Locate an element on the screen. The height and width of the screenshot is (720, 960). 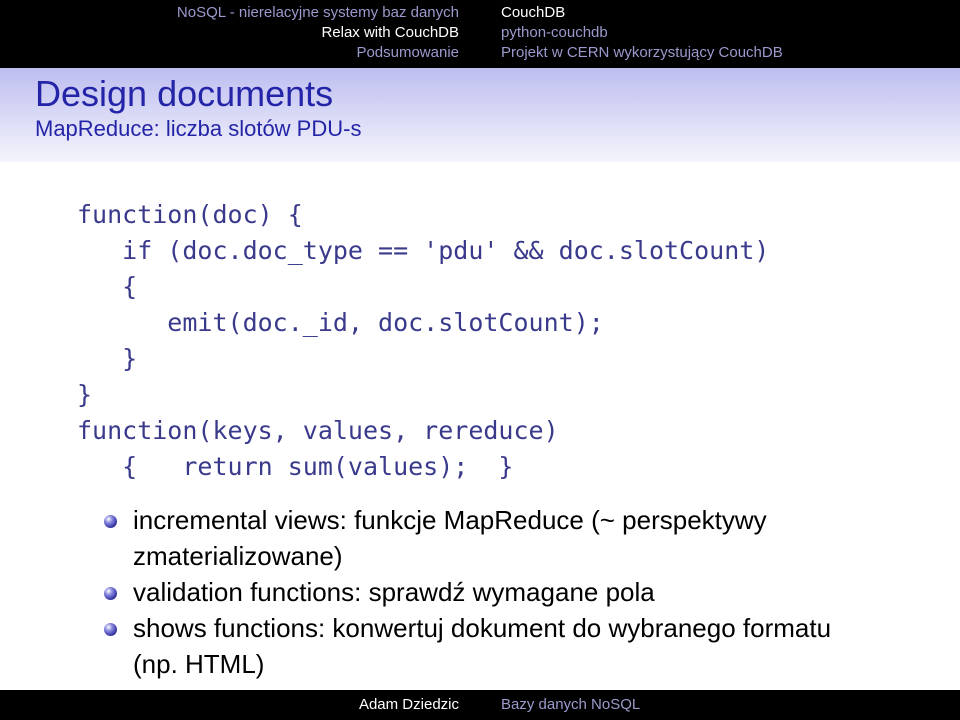
nav-section-podsumowanie: Podsumowanie is located at coordinates (407, 53).